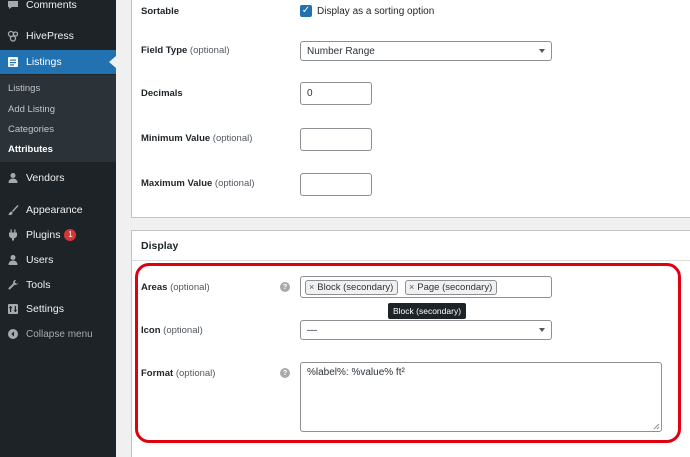 This screenshot has width=690, height=457. What do you see at coordinates (12, 62) in the screenshot?
I see `listings-icon` at bounding box center [12, 62].